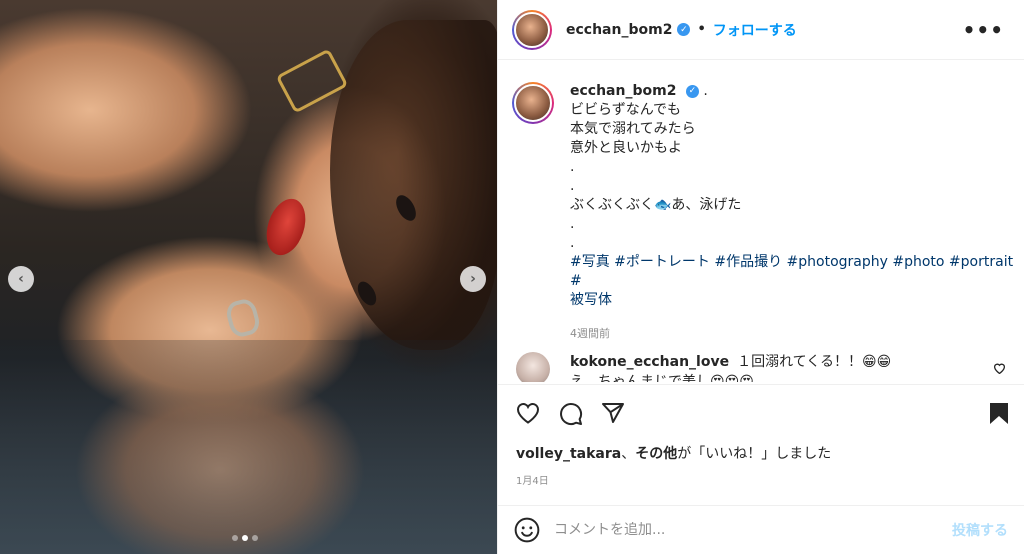 The image size is (1024, 554). What do you see at coordinates (662, 378) in the screenshot?
I see `comment-text: え、ちゃんまじで美し😍😍😍` at bounding box center [662, 378].